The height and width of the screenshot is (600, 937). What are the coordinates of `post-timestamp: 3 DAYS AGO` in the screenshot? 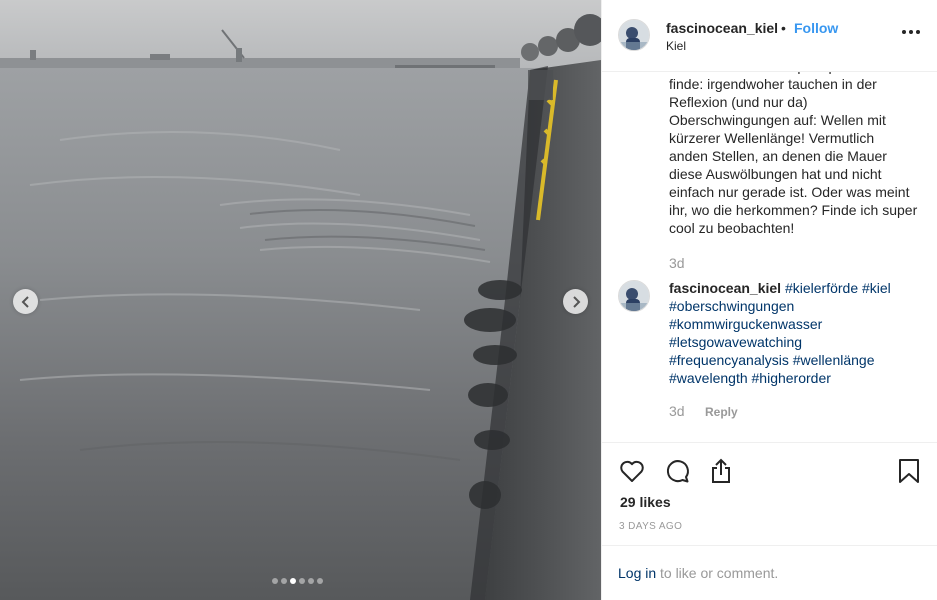 It's located at (650, 526).